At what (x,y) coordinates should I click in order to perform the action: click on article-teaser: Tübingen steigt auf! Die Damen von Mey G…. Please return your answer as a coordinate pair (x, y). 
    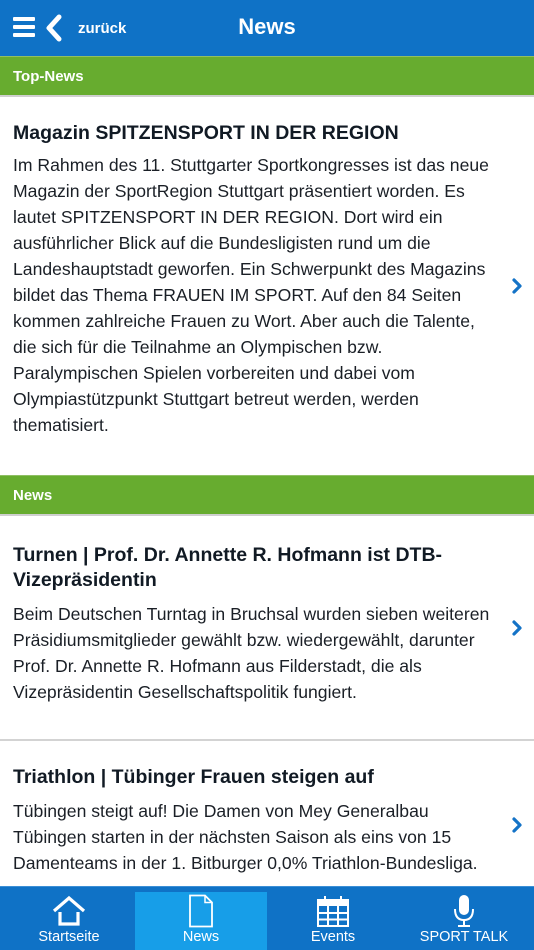
    Looking at the image, I should click on (245, 837).